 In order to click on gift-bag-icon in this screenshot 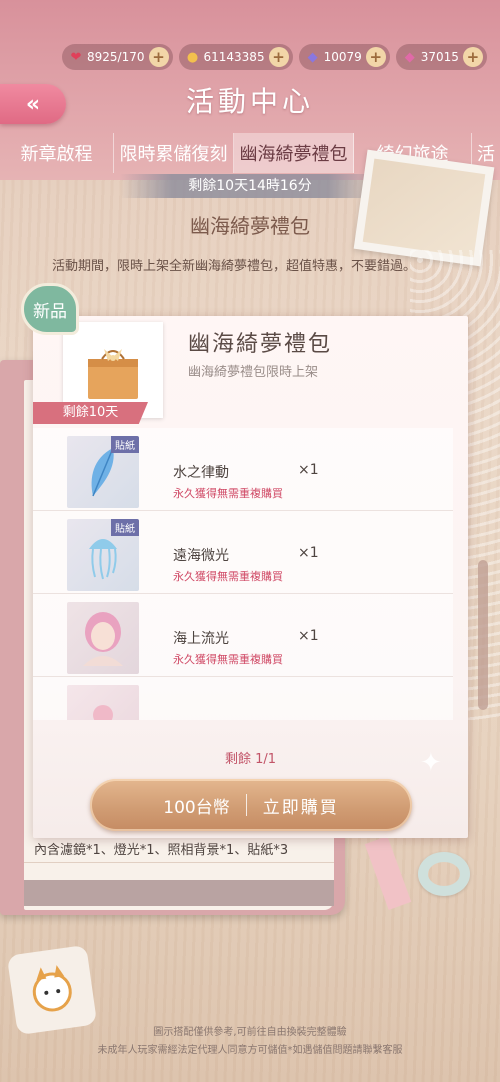, I will do `click(113, 374)`.